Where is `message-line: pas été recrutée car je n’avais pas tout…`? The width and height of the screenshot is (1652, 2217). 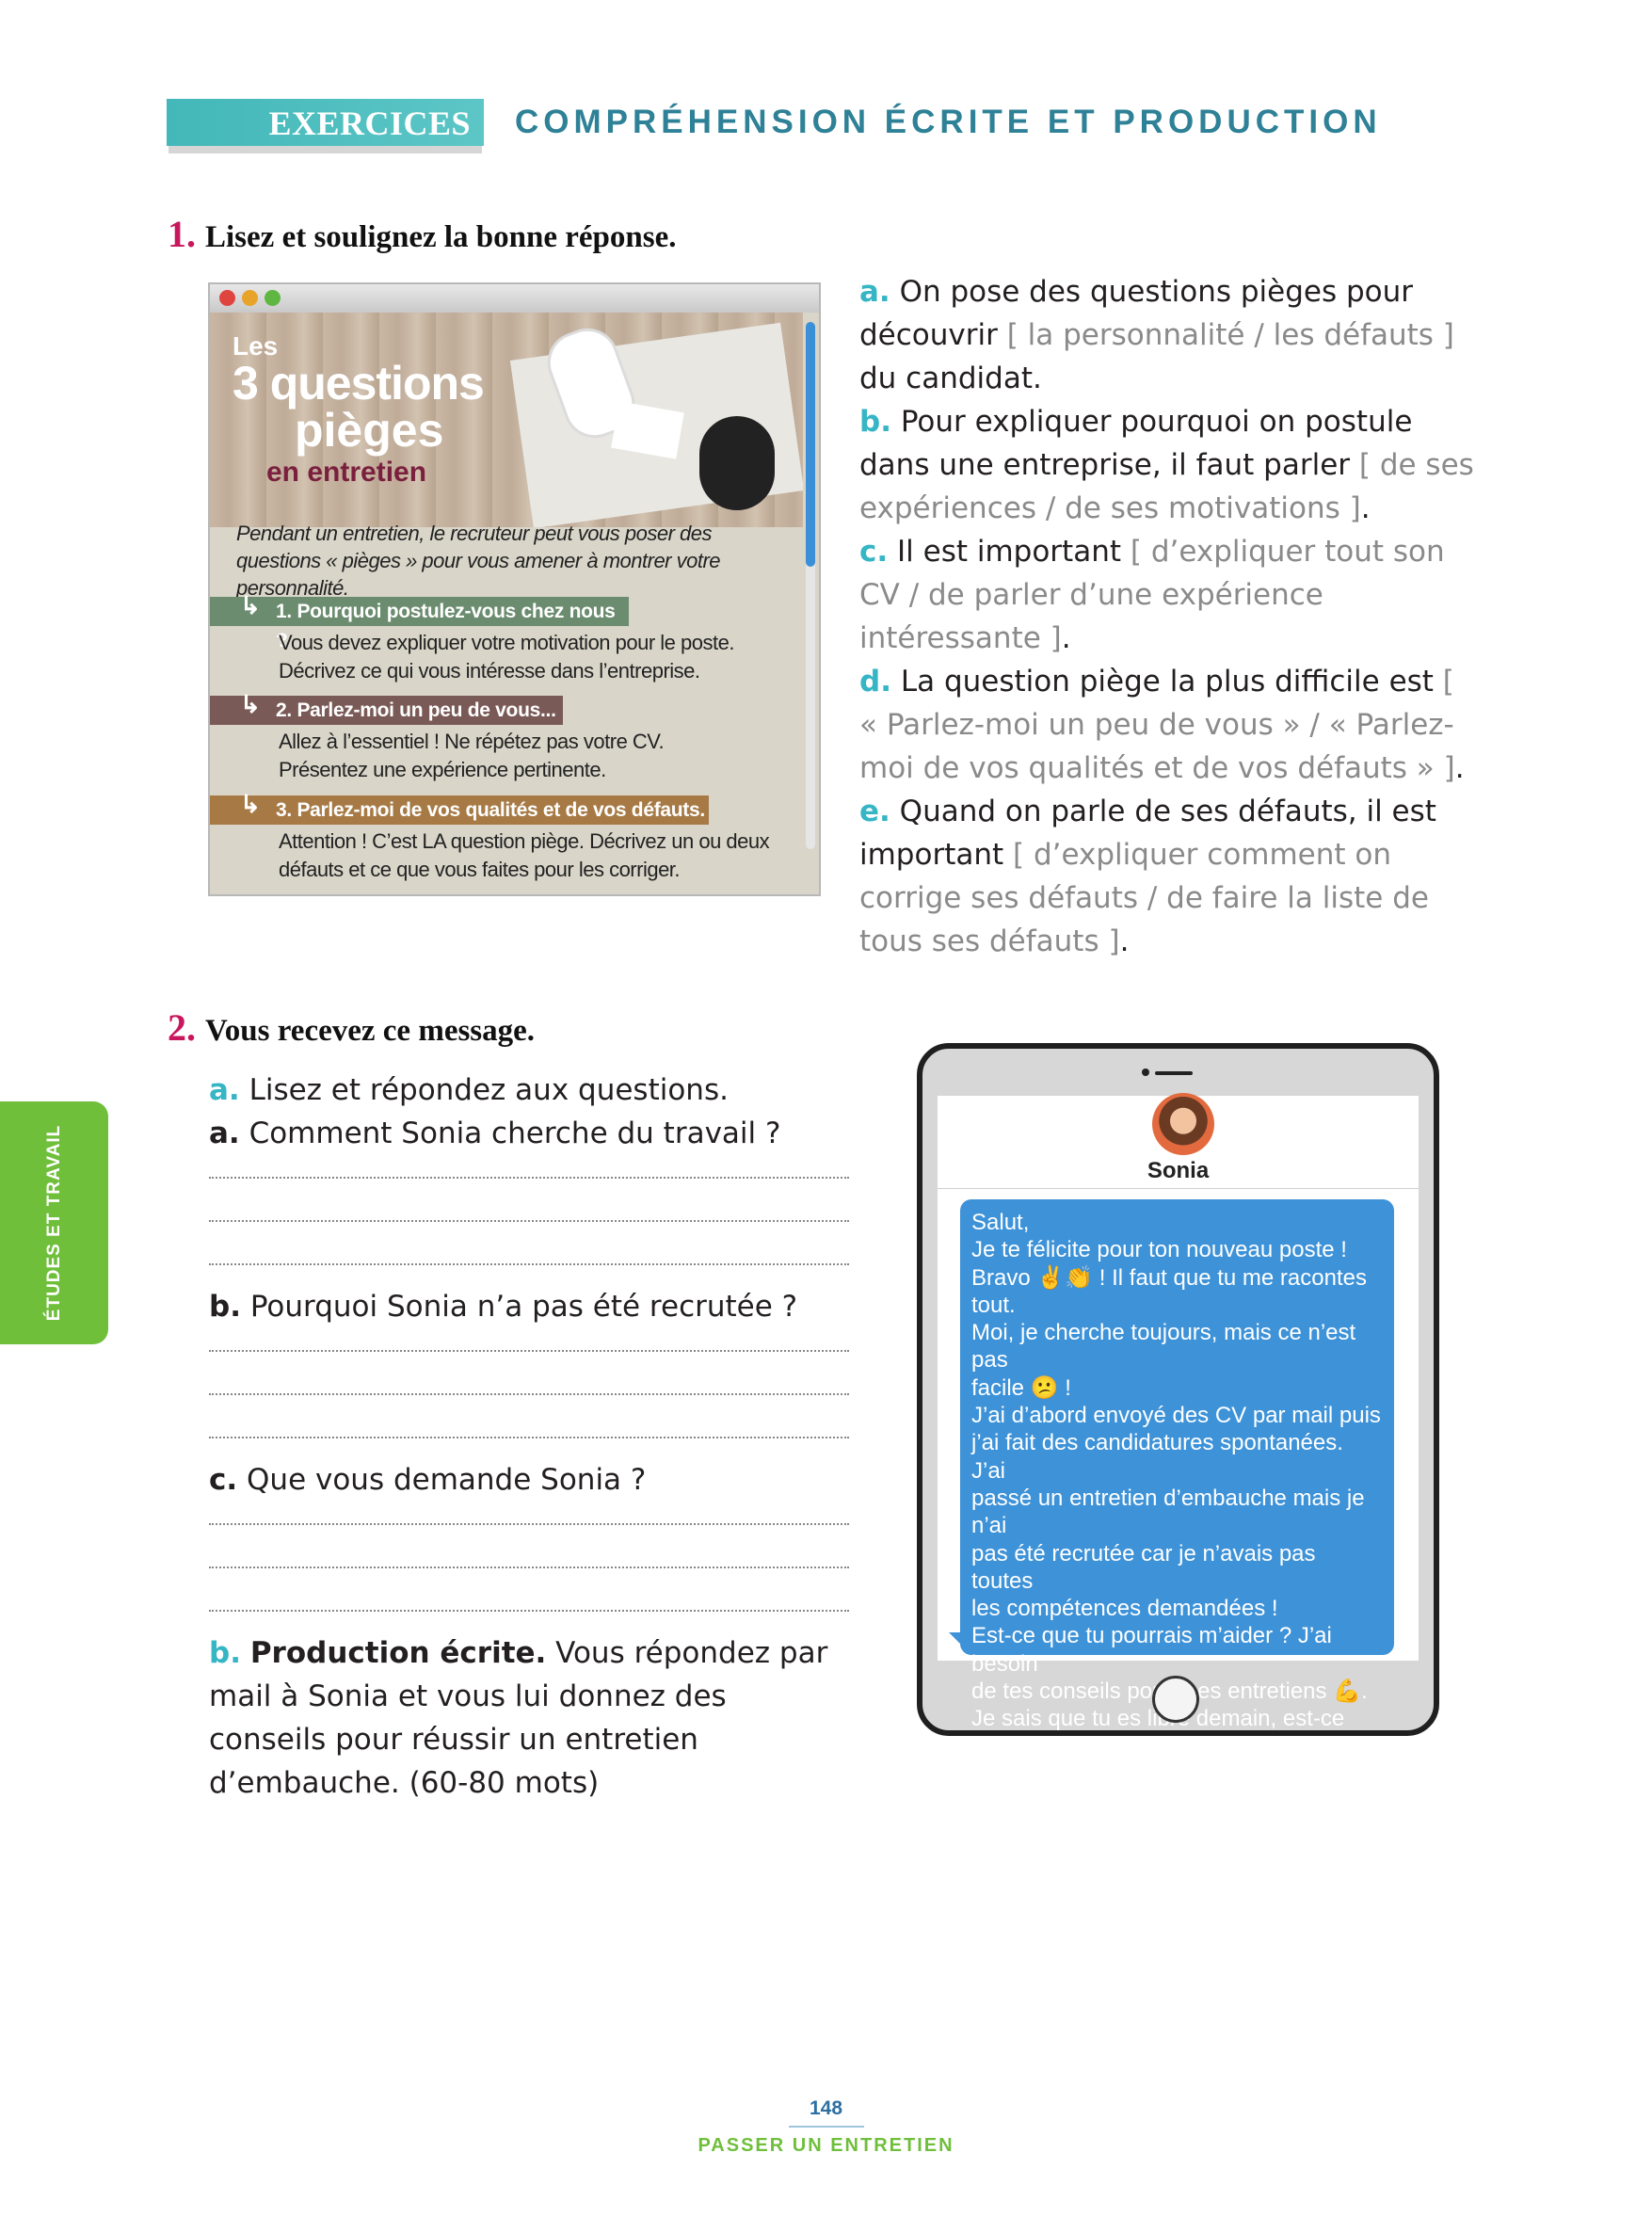 message-line: pas été recrutée car je n’avais pas tout… is located at coordinates (1143, 1567).